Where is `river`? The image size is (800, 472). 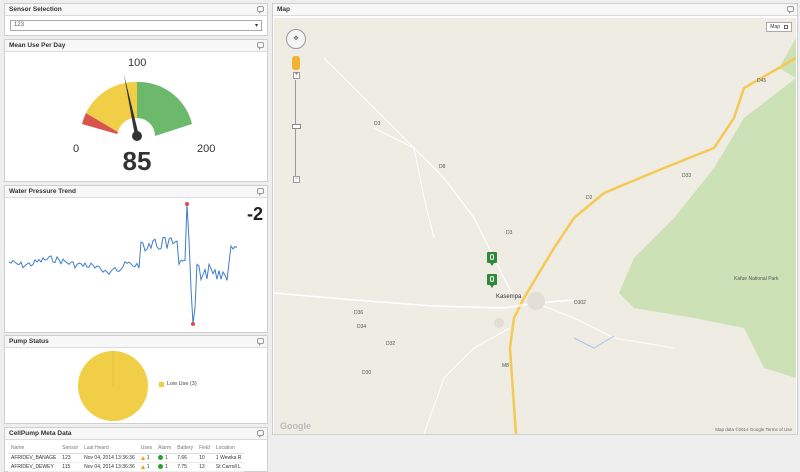 river is located at coordinates (594, 342).